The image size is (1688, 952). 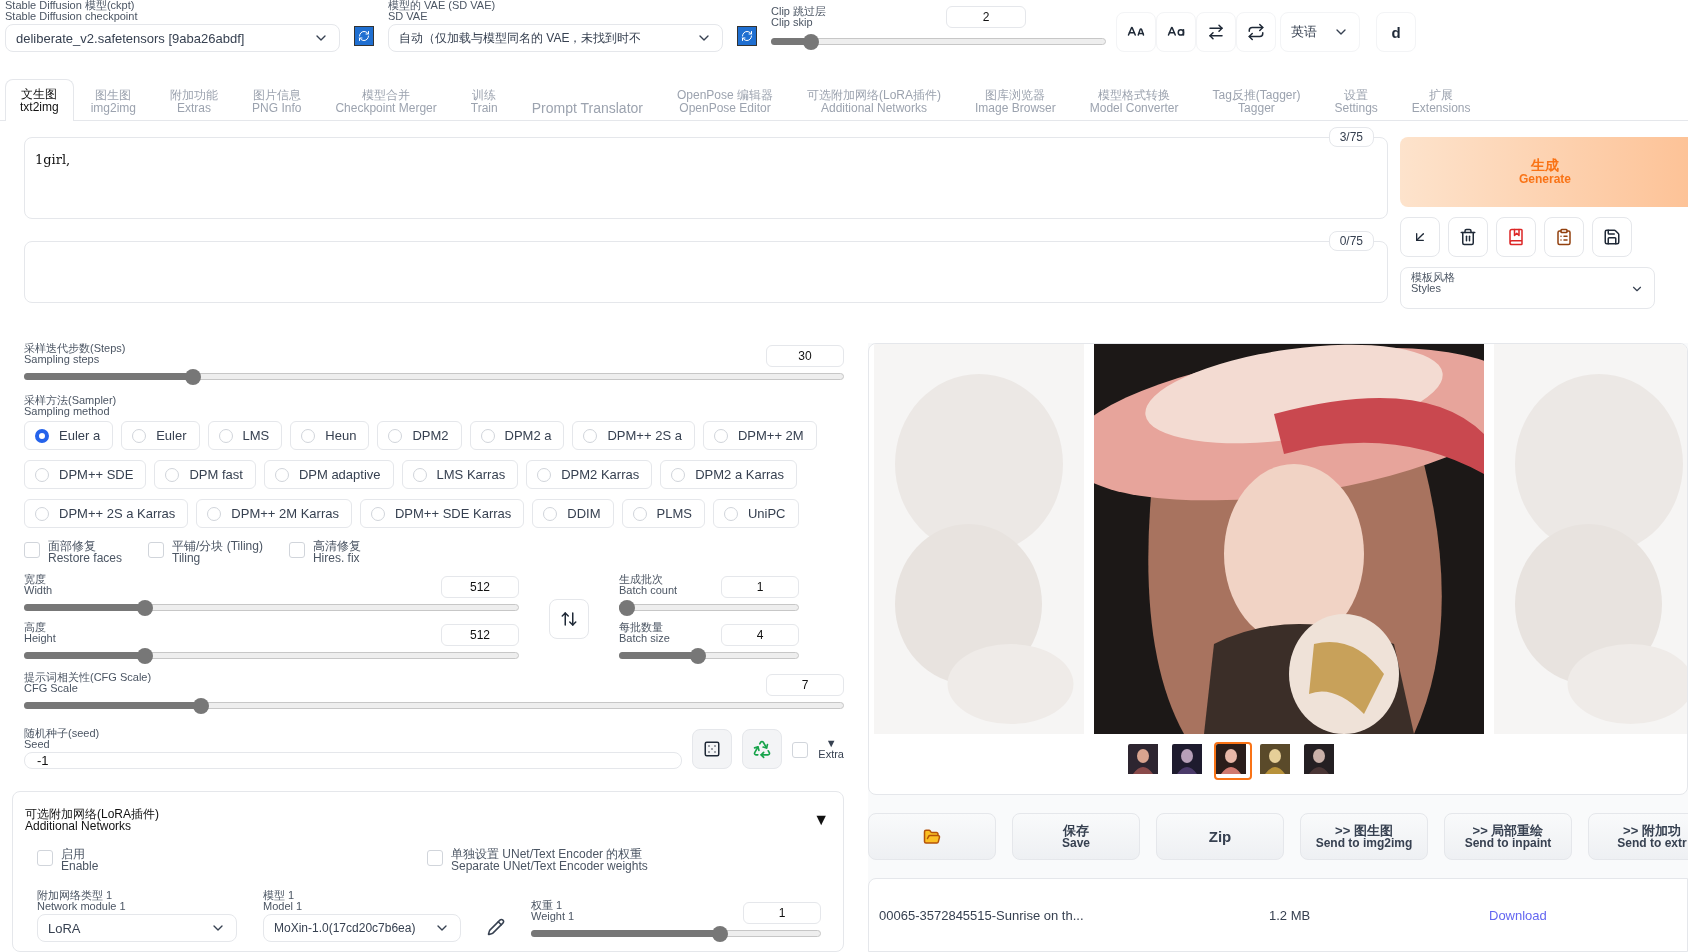 I want to click on field-label: 生成批次 Batch count, so click(x=648, y=585).